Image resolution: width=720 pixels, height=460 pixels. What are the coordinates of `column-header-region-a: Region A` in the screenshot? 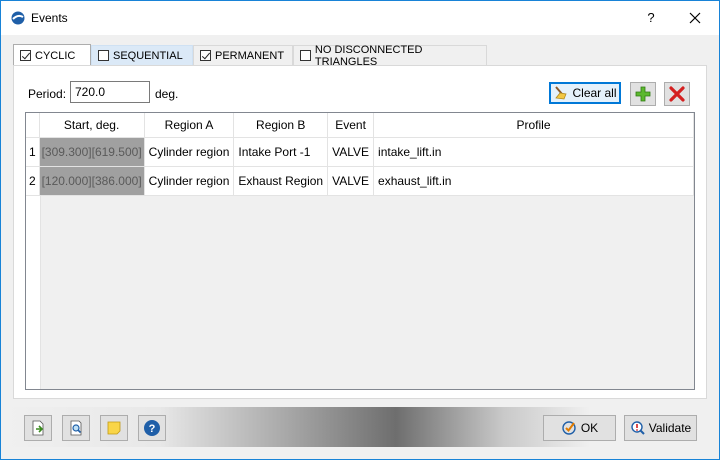 It's located at (189, 125).